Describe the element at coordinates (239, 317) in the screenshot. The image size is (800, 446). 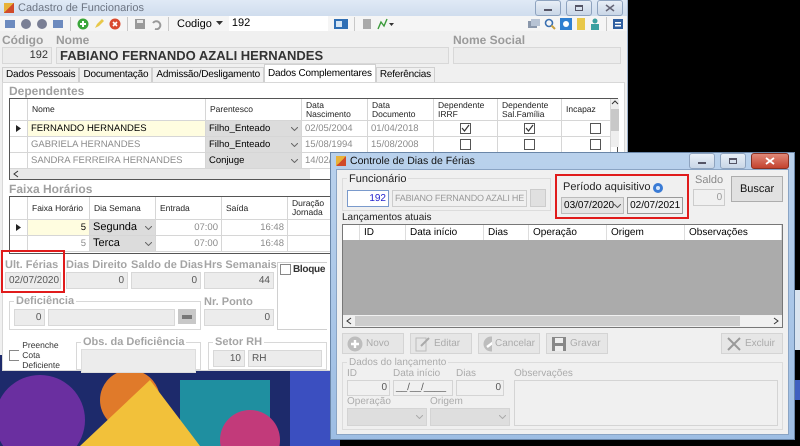
I see `punch-number-field: 0` at that location.